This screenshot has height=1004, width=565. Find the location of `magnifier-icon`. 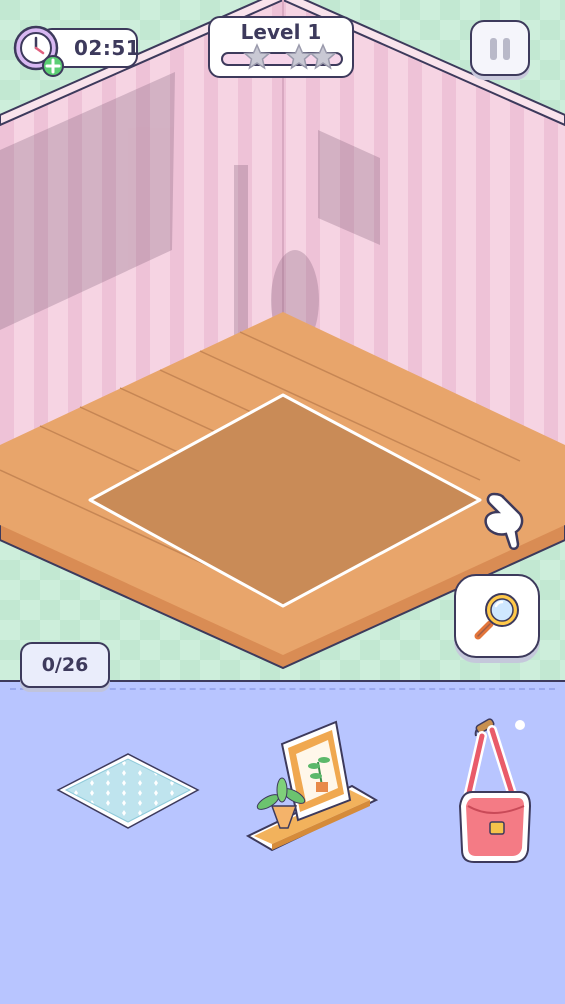

magnifier-icon is located at coordinates (496, 616).